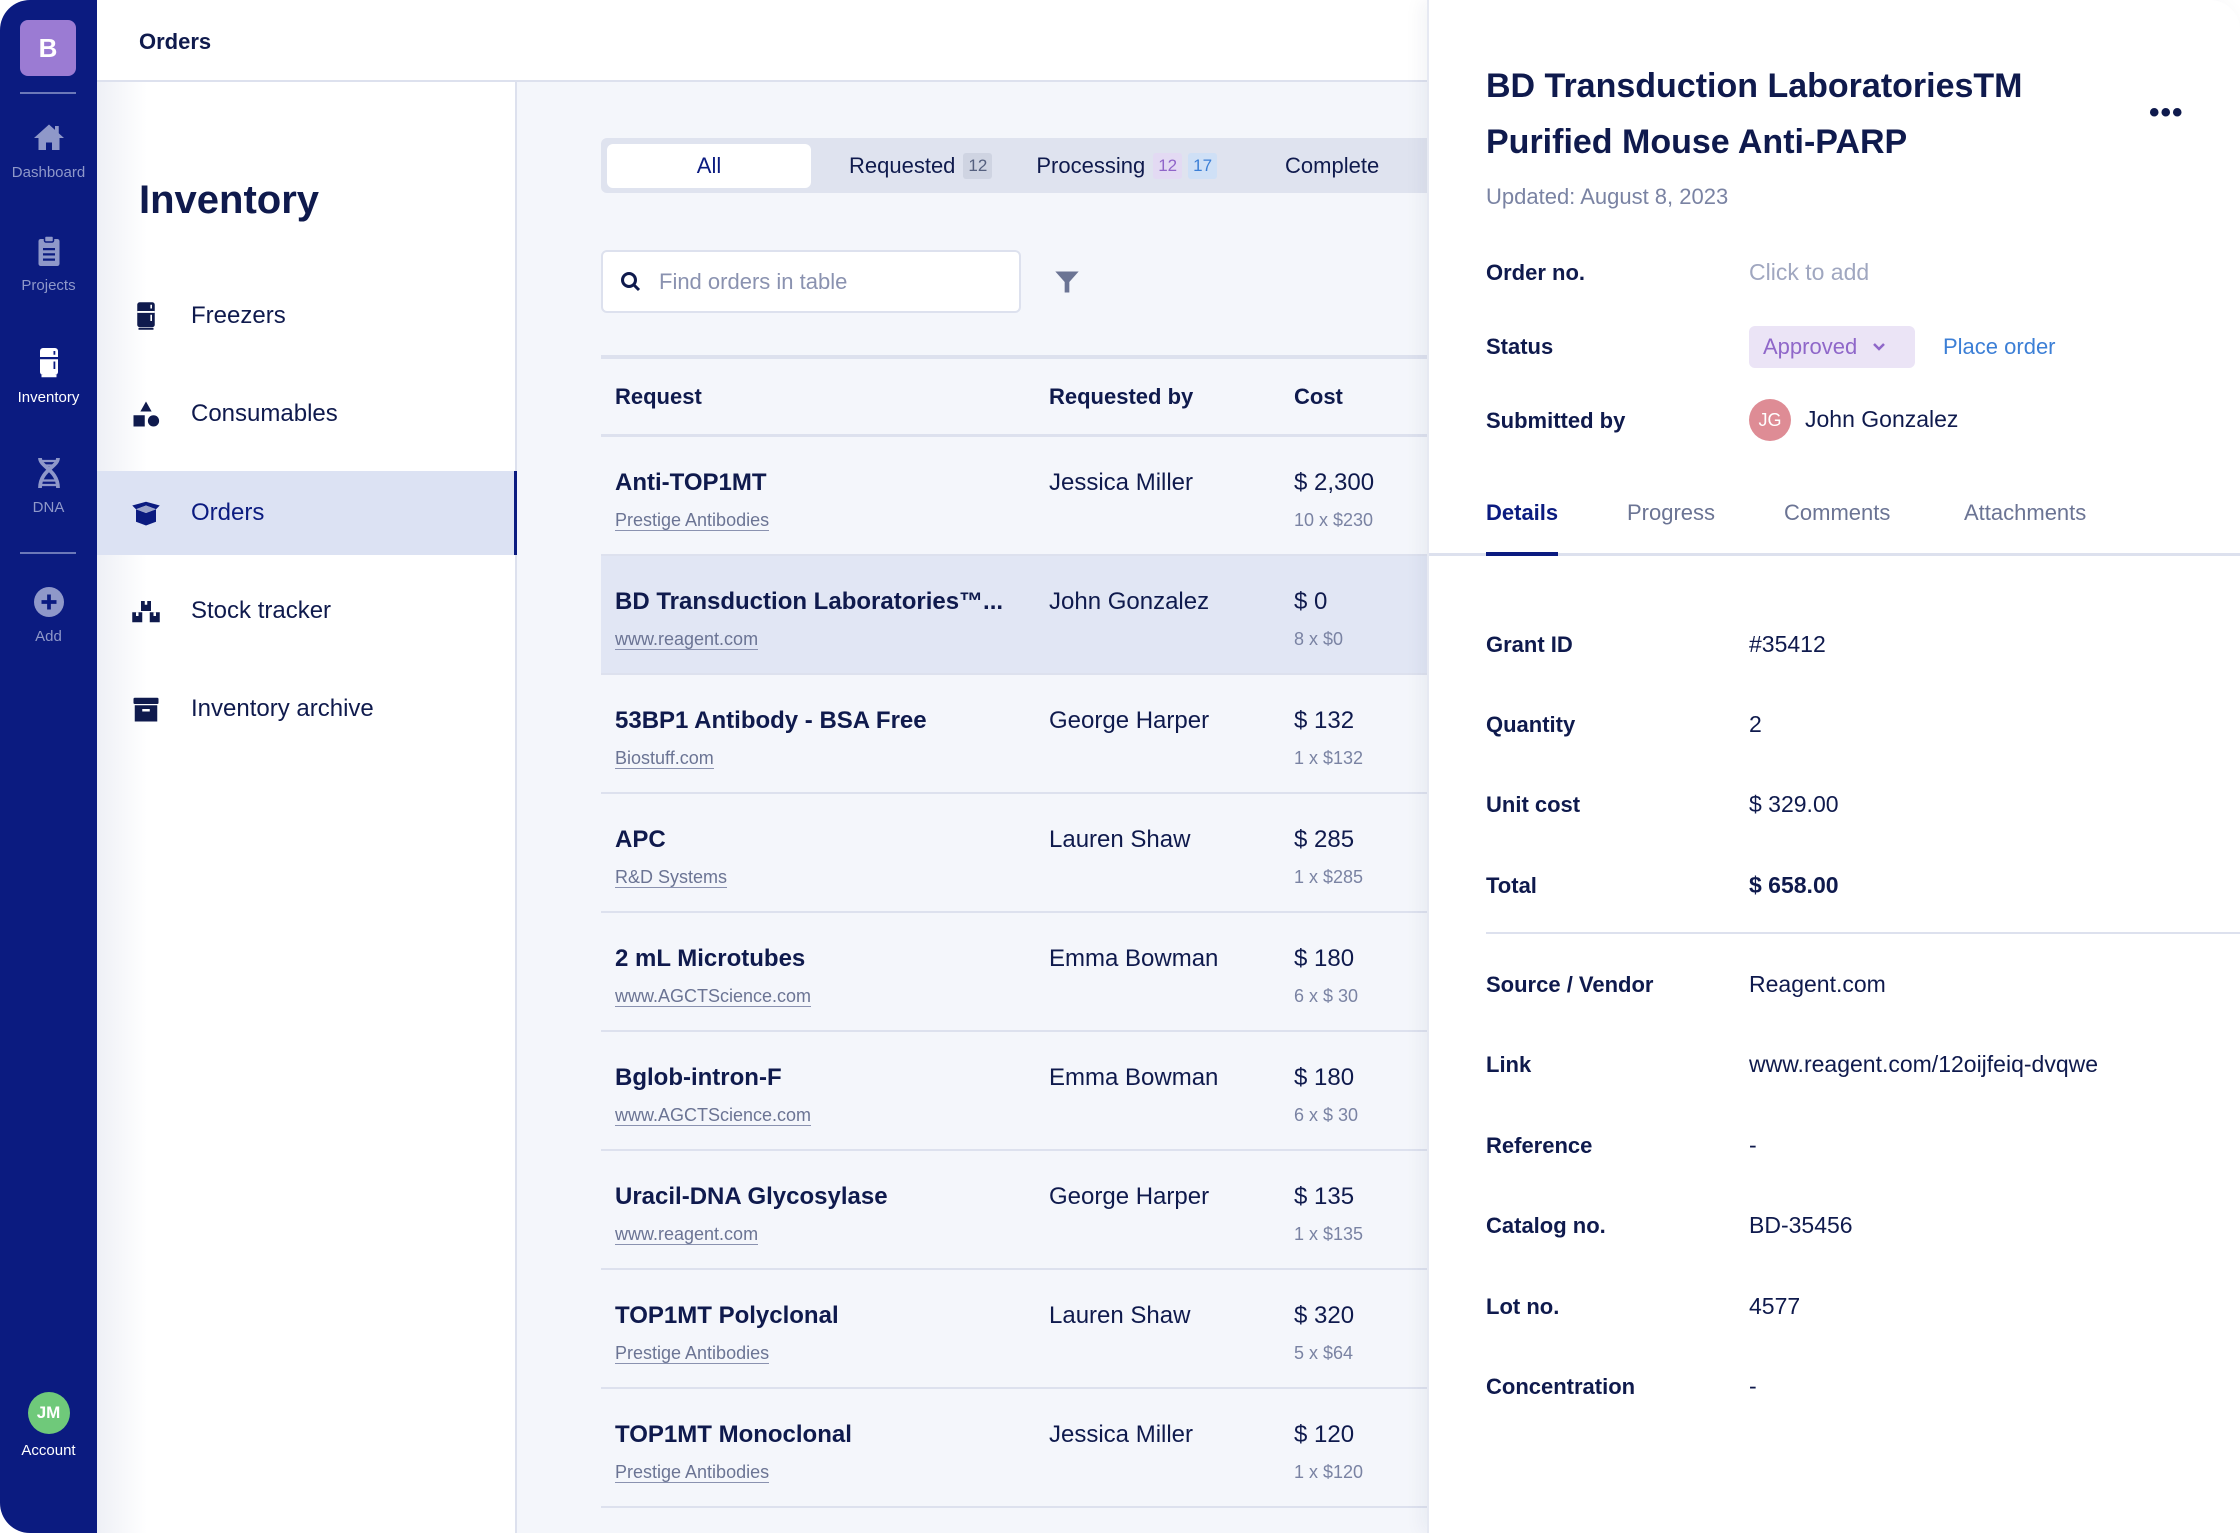  What do you see at coordinates (1324, 839) in the screenshot?
I see `cost-total: $ 285` at bounding box center [1324, 839].